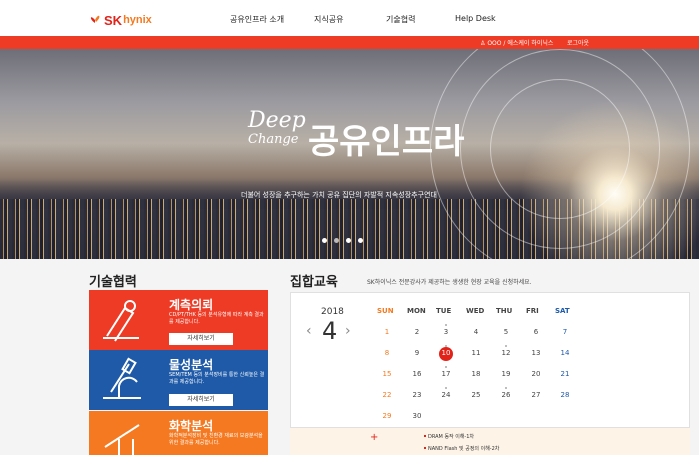  What do you see at coordinates (475, 311) in the screenshot?
I see `weekday-wed: WED` at bounding box center [475, 311].